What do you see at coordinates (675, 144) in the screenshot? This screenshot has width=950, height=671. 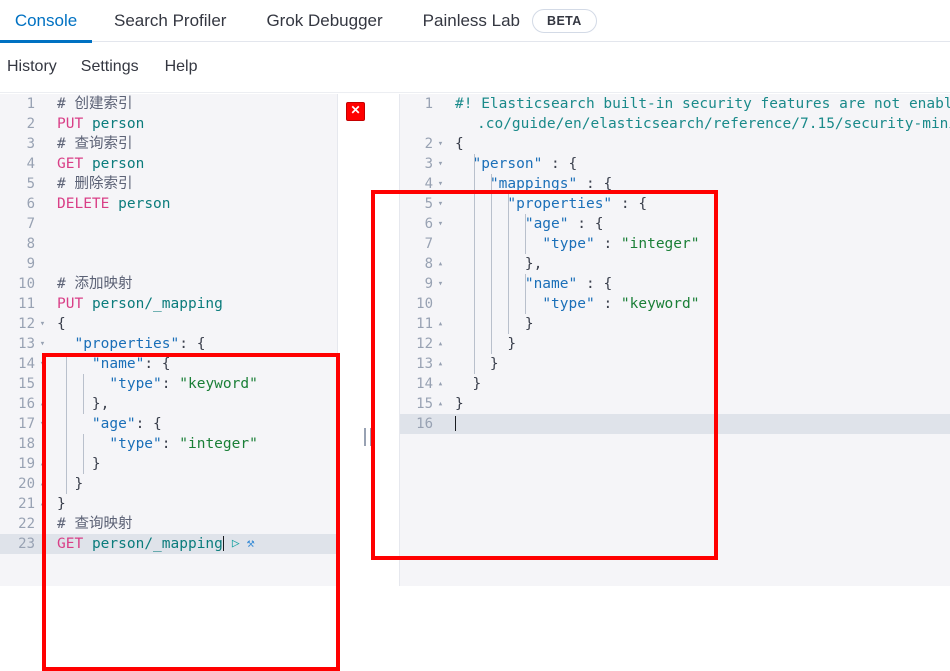 I see `response-line-2: 2 ▾ {` at bounding box center [675, 144].